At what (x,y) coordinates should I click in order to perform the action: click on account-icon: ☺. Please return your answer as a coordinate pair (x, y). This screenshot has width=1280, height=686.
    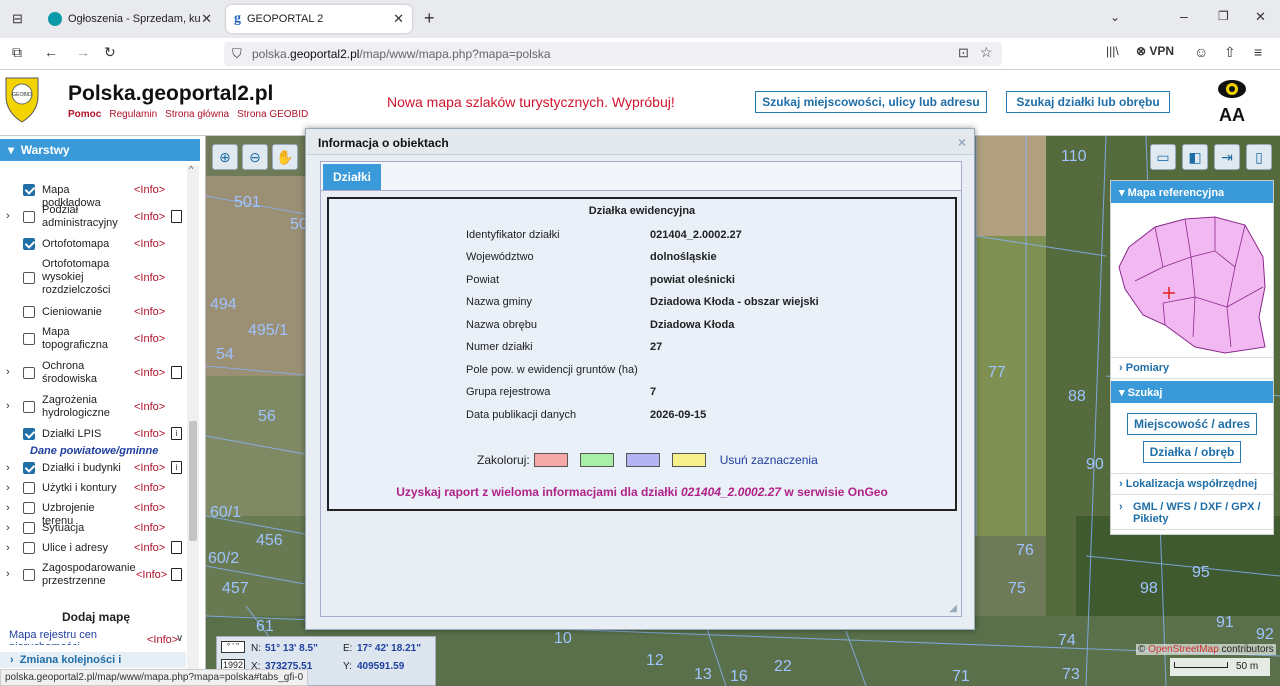
    Looking at the image, I should click on (1201, 52).